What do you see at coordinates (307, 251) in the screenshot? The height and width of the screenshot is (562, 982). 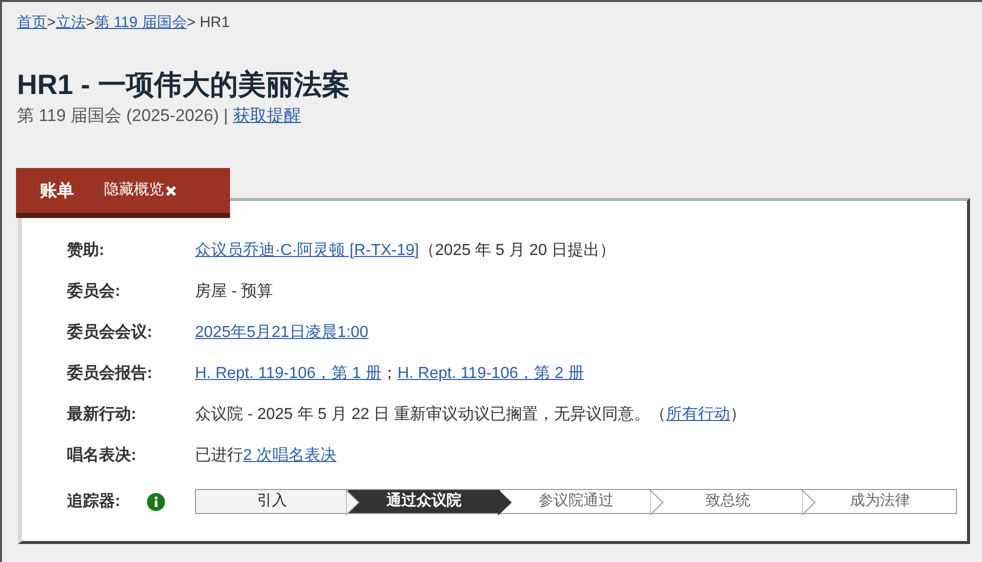 I see `link: 众议员乔迪·C·阿灵顿 [R-TX-19]` at bounding box center [307, 251].